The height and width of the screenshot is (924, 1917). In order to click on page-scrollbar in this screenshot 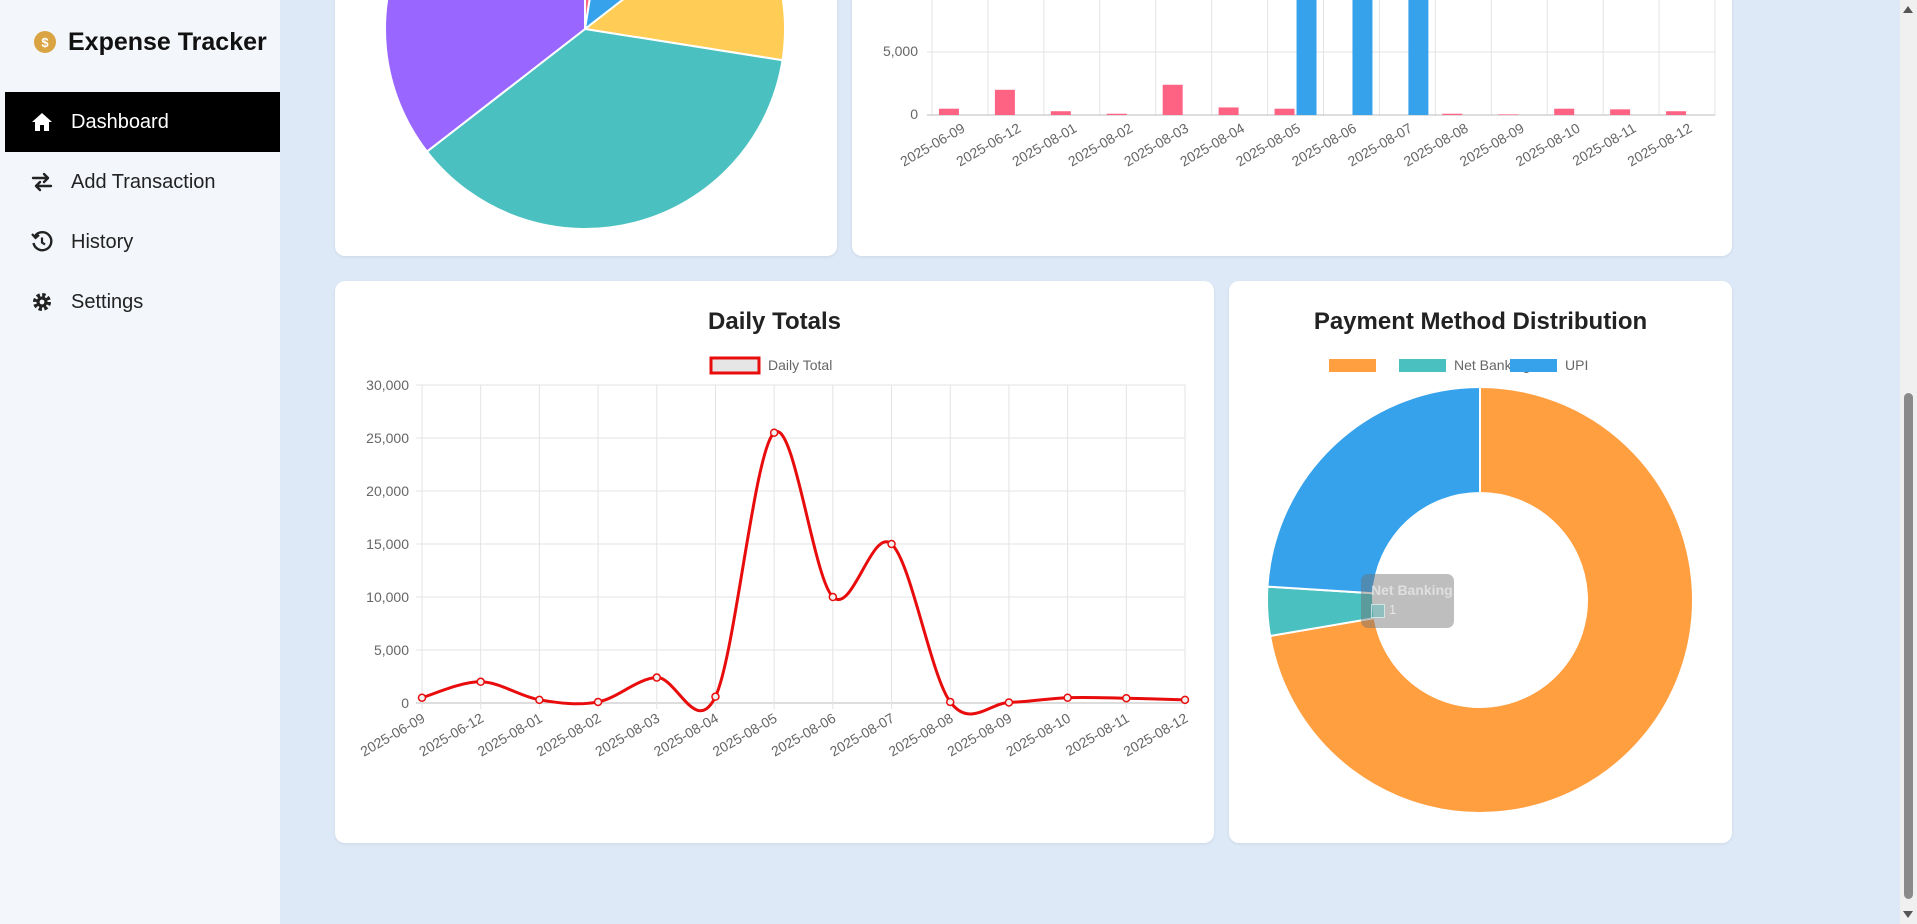, I will do `click(1908, 462)`.